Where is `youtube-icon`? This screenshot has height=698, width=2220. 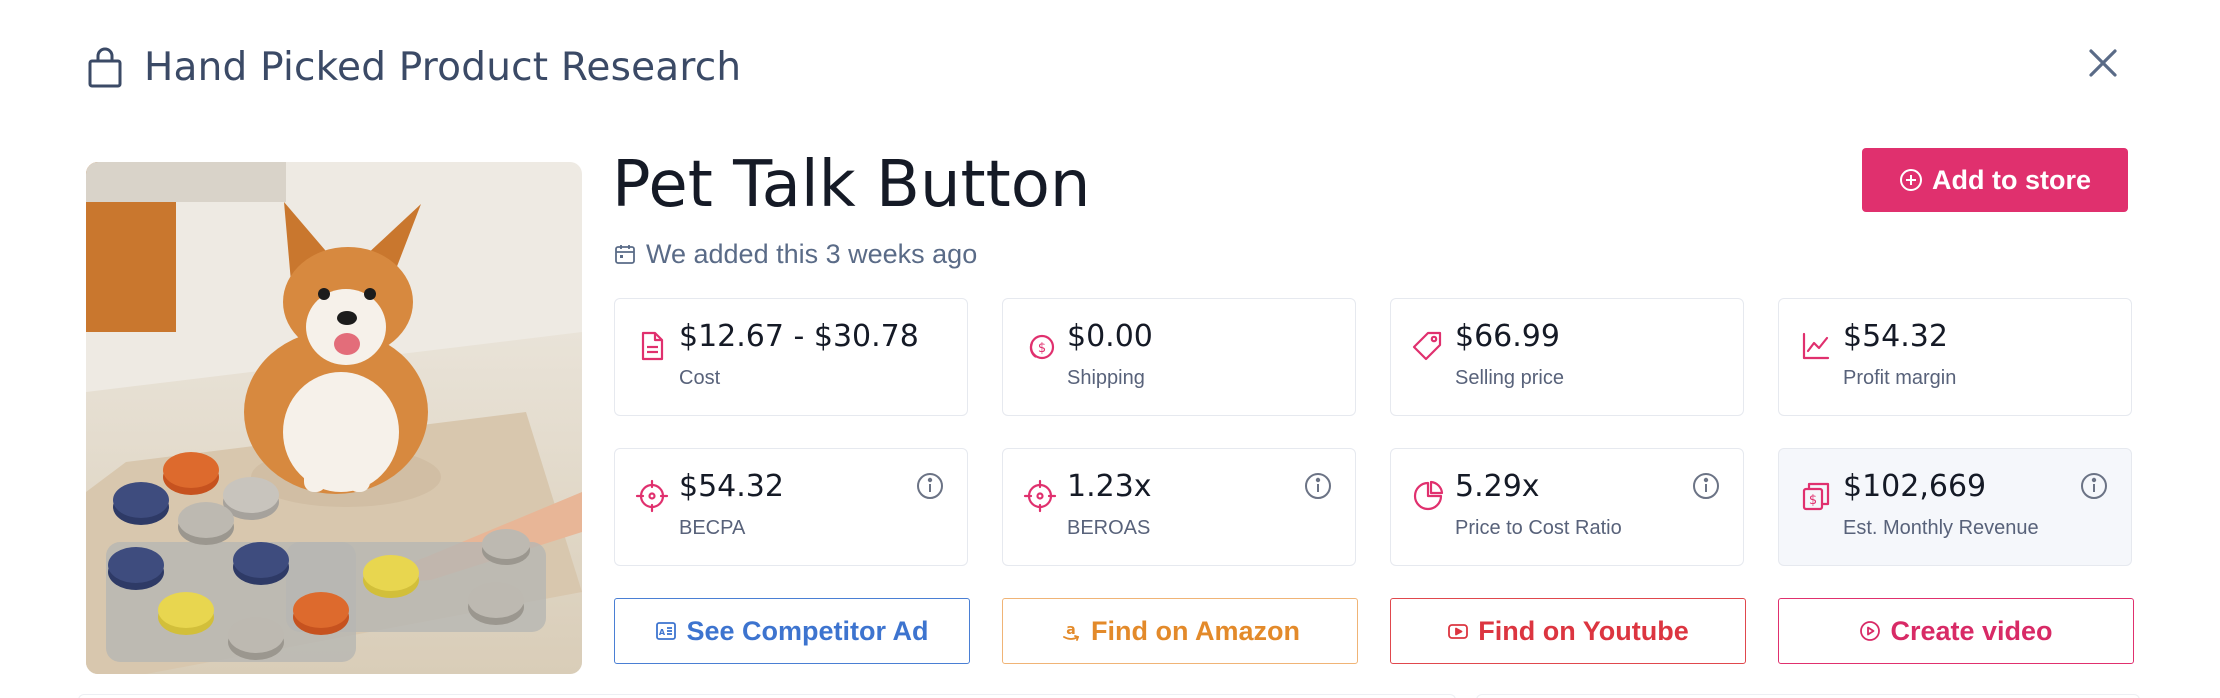
youtube-icon is located at coordinates (1458, 631).